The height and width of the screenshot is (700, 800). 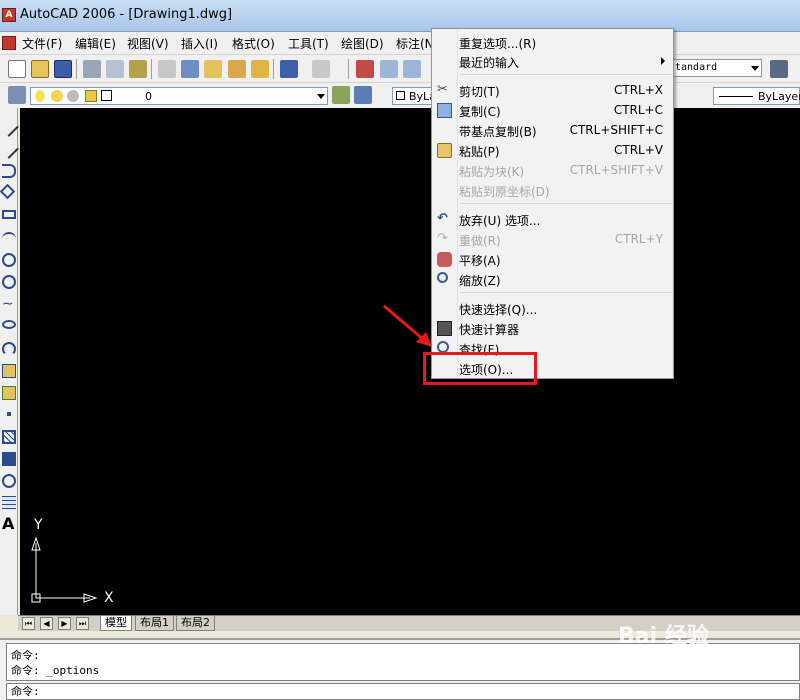 I want to click on menu-item-copy-with-base-point: 带基点复制(B) CTRL+SHIFT+C, so click(x=552, y=130).